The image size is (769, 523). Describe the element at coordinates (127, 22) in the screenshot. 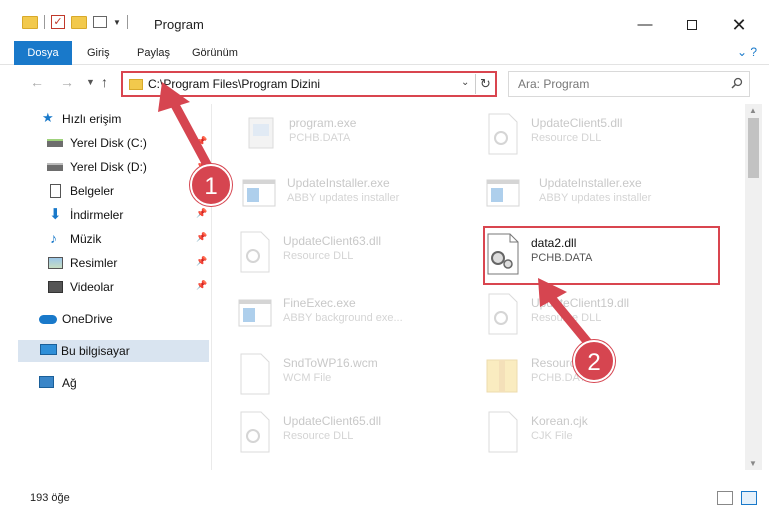

I see `toolbar-divider` at that location.